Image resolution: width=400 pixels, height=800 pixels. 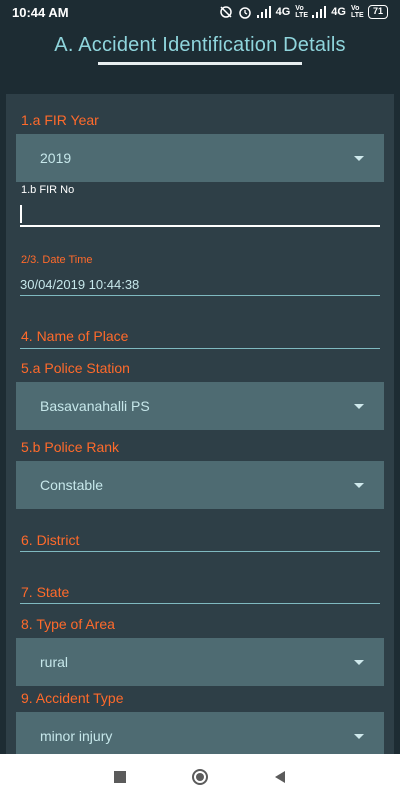 I want to click on alarm-icon, so click(x=245, y=12).